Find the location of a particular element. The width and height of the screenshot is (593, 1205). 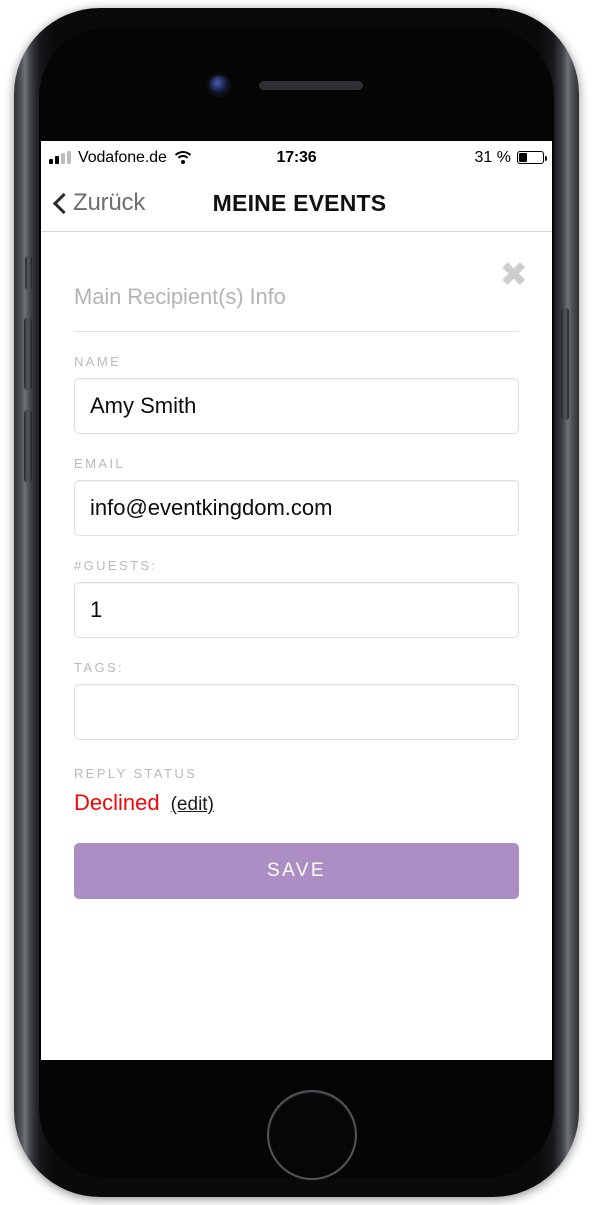

reply-status-block: REPLY STATUS Declined (edit) is located at coordinates (296, 791).